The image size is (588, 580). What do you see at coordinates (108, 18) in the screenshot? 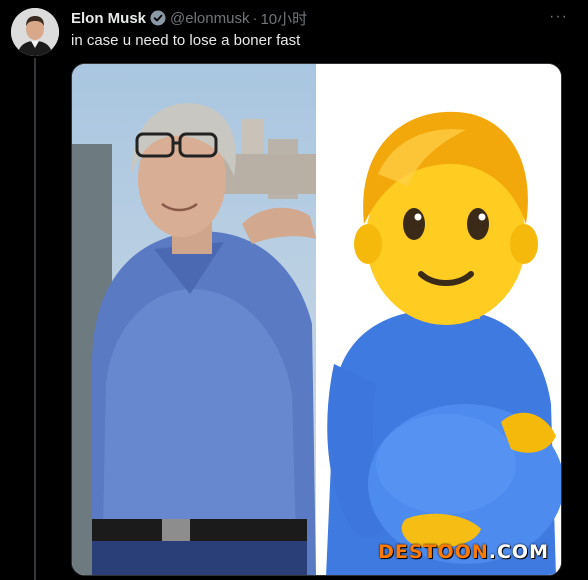
I see `author-name: Elon Musk` at bounding box center [108, 18].